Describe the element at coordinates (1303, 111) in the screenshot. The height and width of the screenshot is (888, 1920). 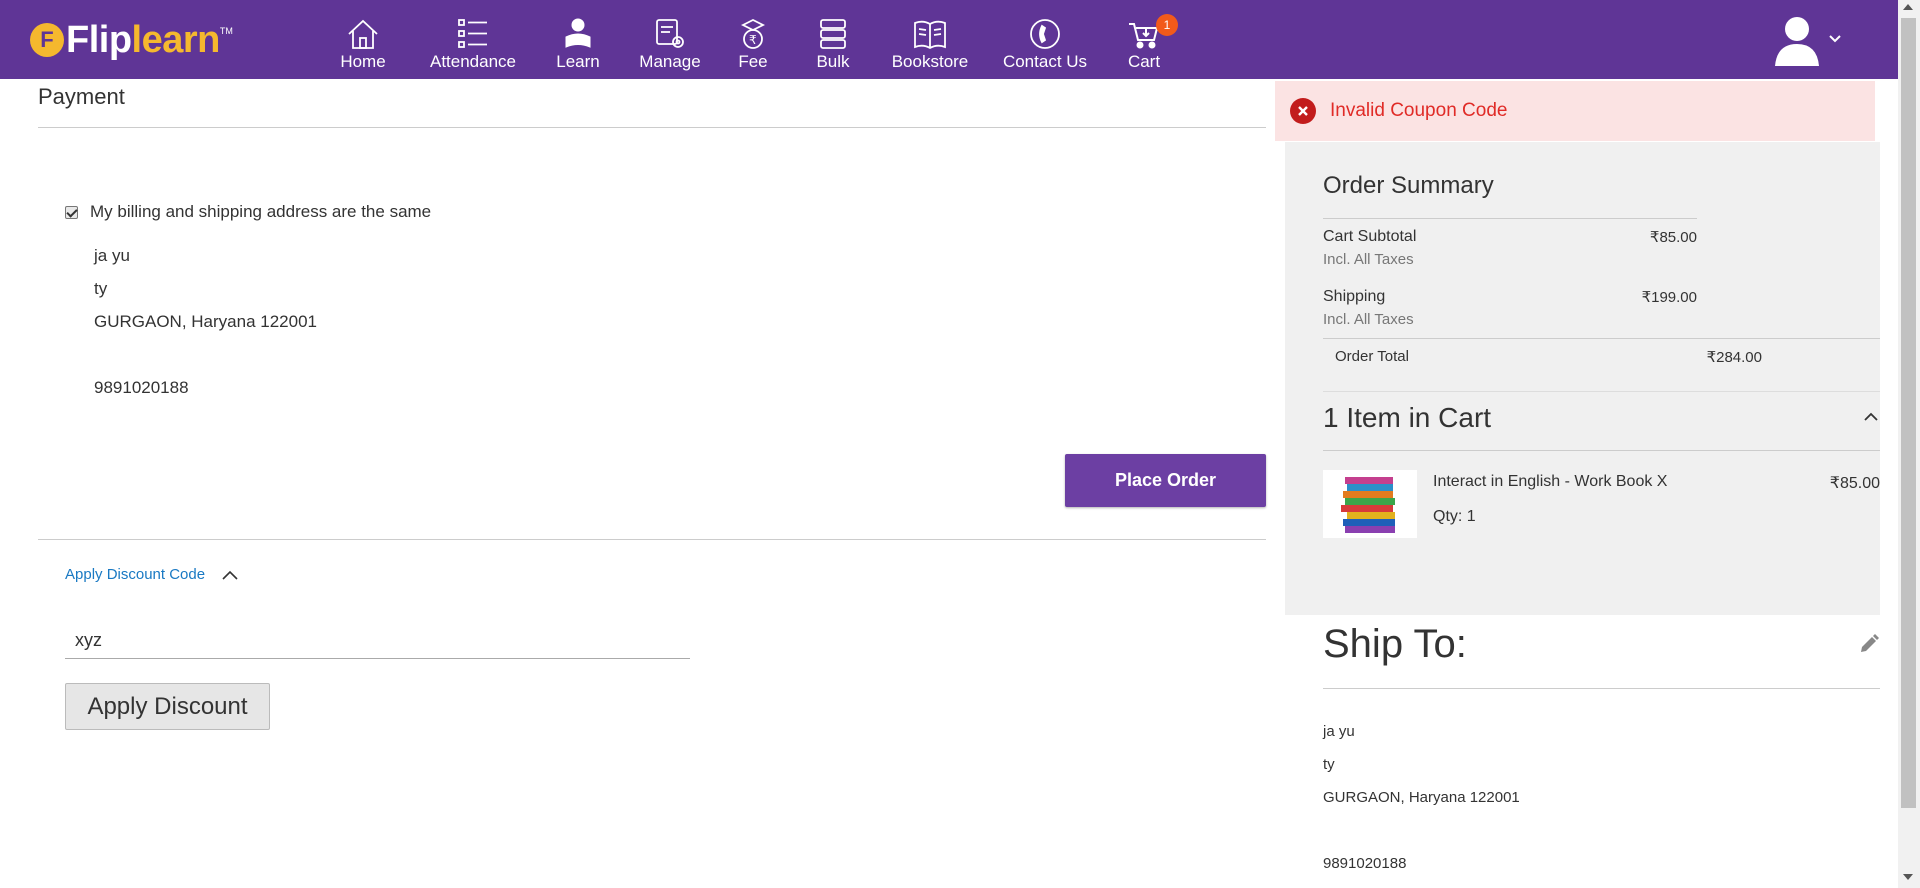
I see `error-close-icon` at that location.